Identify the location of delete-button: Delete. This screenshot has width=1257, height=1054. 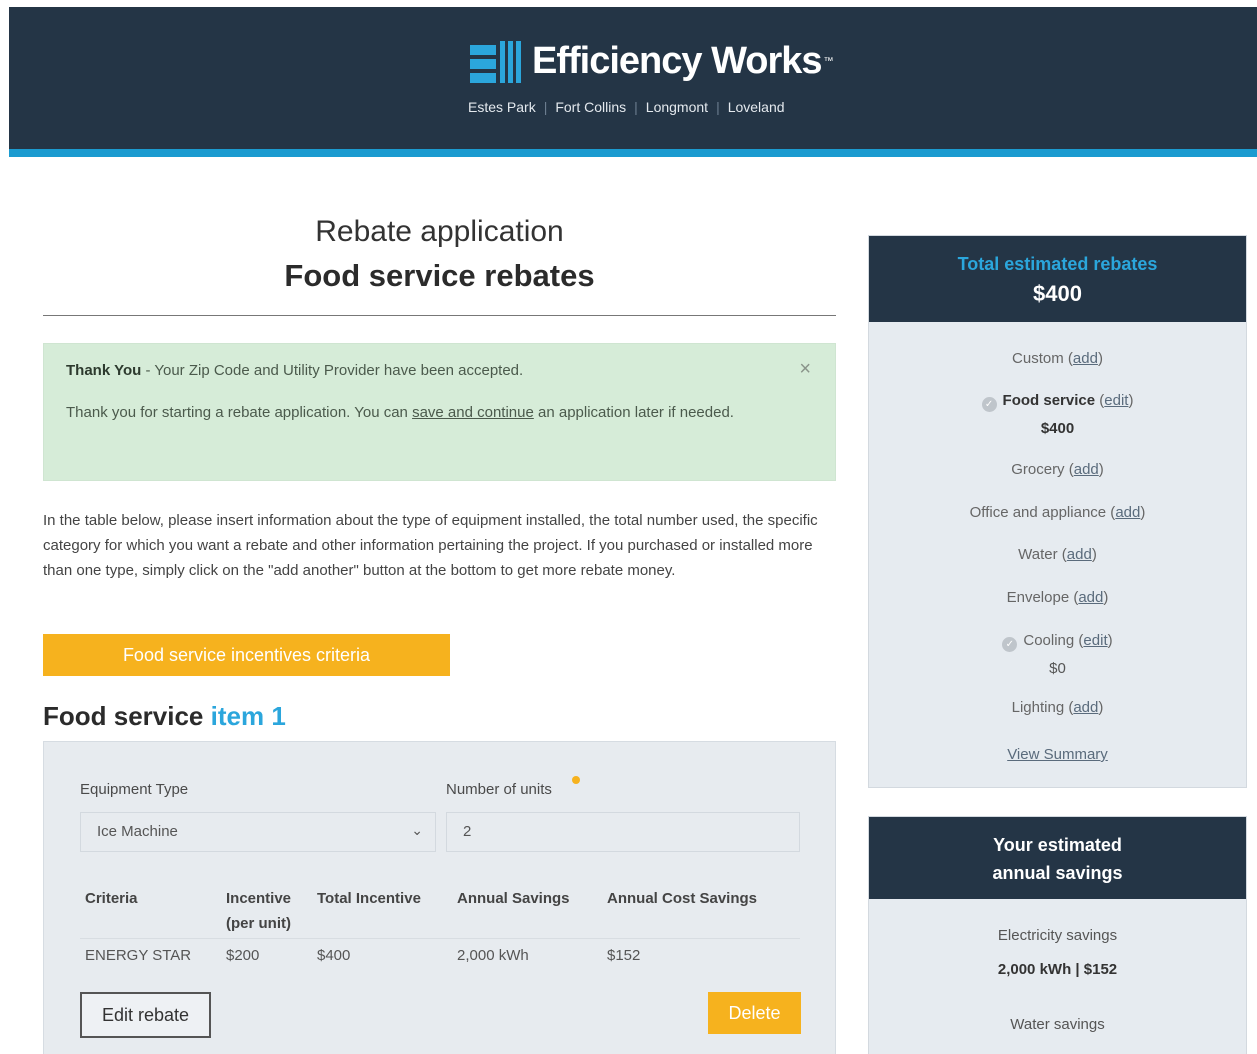
(754, 1013).